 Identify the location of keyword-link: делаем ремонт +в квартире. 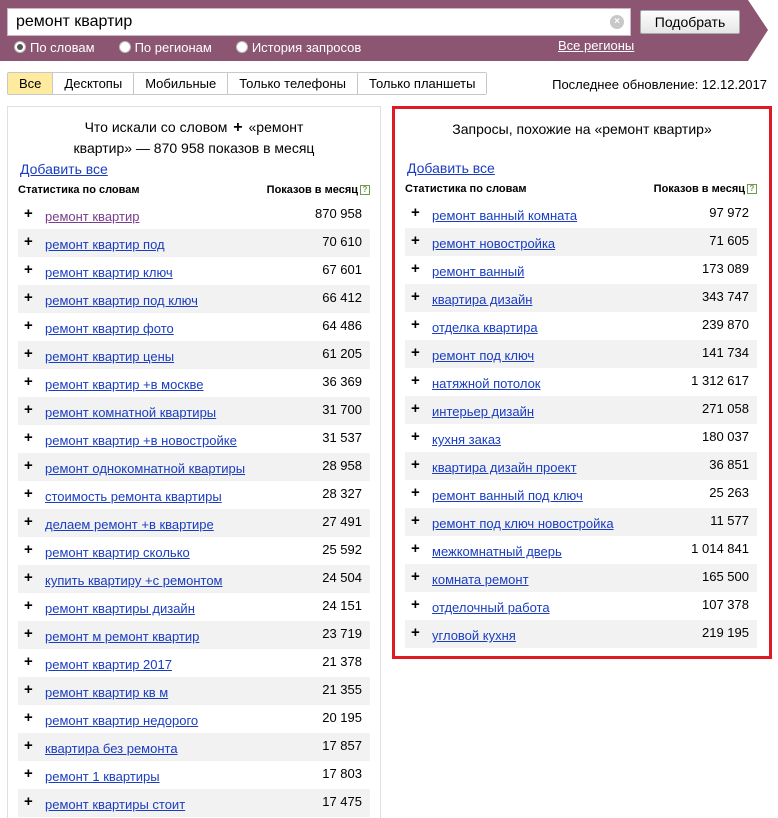
(129, 524).